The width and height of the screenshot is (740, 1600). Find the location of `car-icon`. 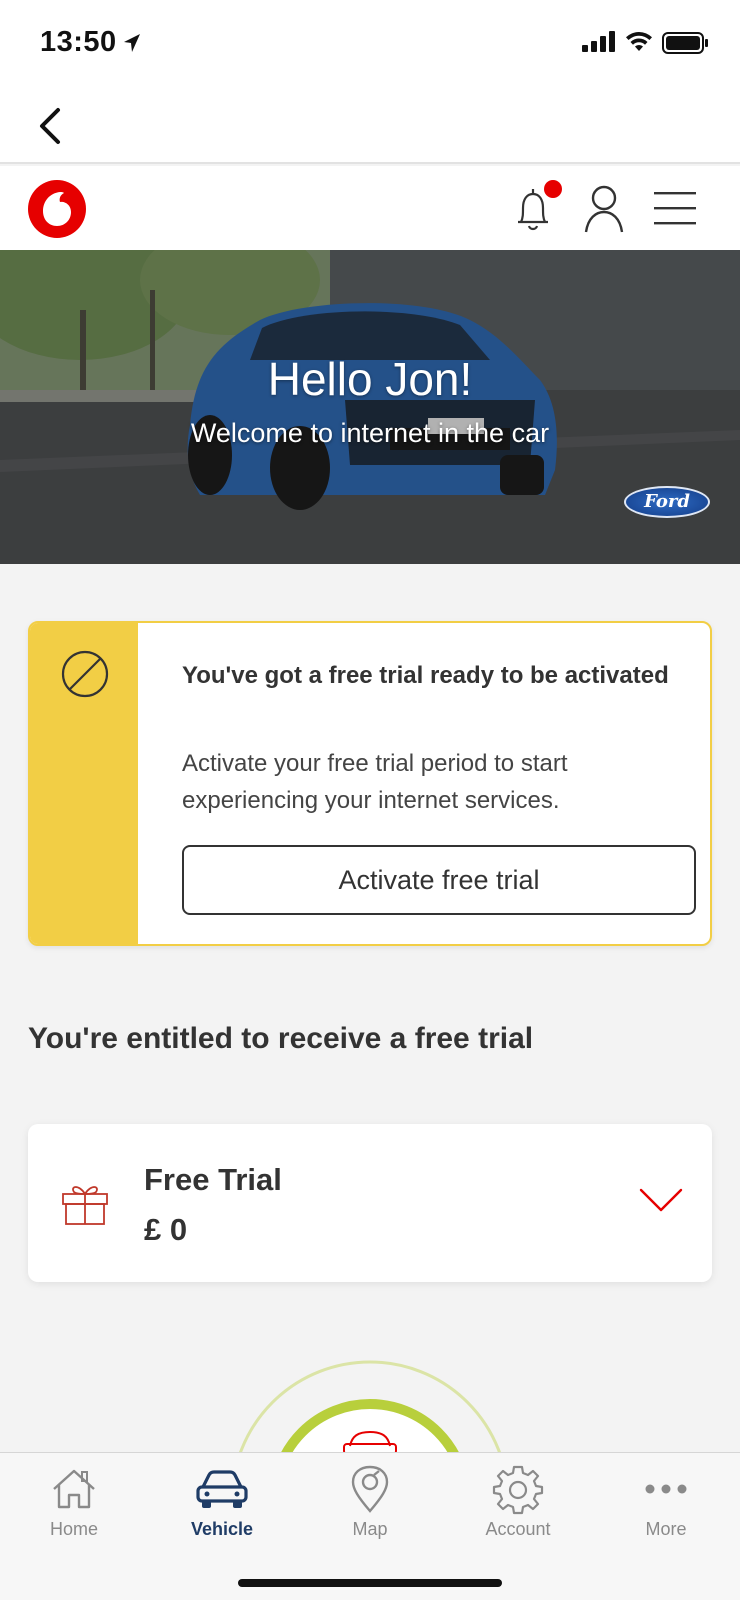

car-icon is located at coordinates (222, 1489).